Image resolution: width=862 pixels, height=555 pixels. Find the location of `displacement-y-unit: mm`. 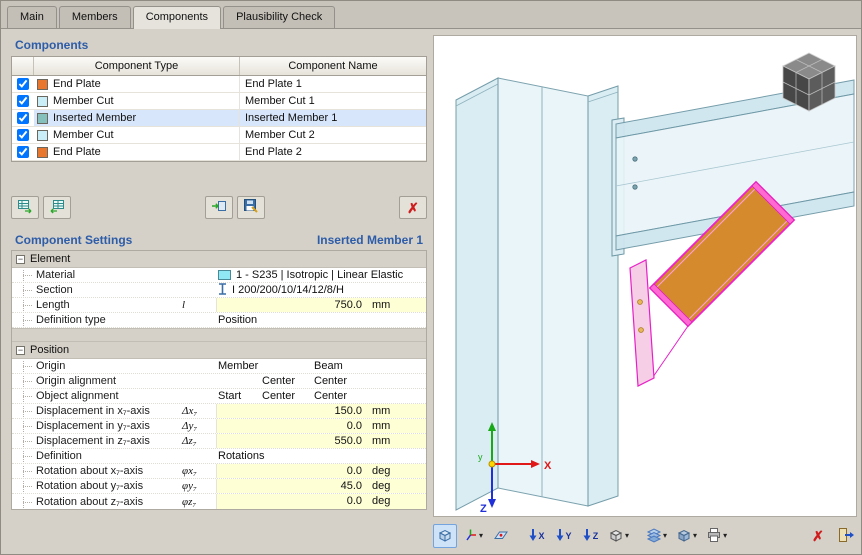

displacement-y-unit: mm is located at coordinates (396, 426).